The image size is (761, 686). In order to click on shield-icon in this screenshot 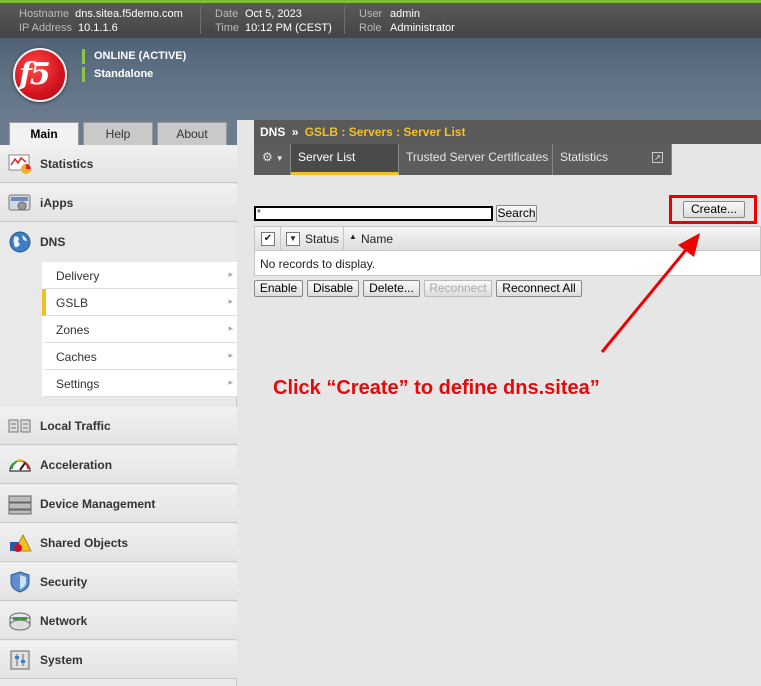, I will do `click(20, 582)`.